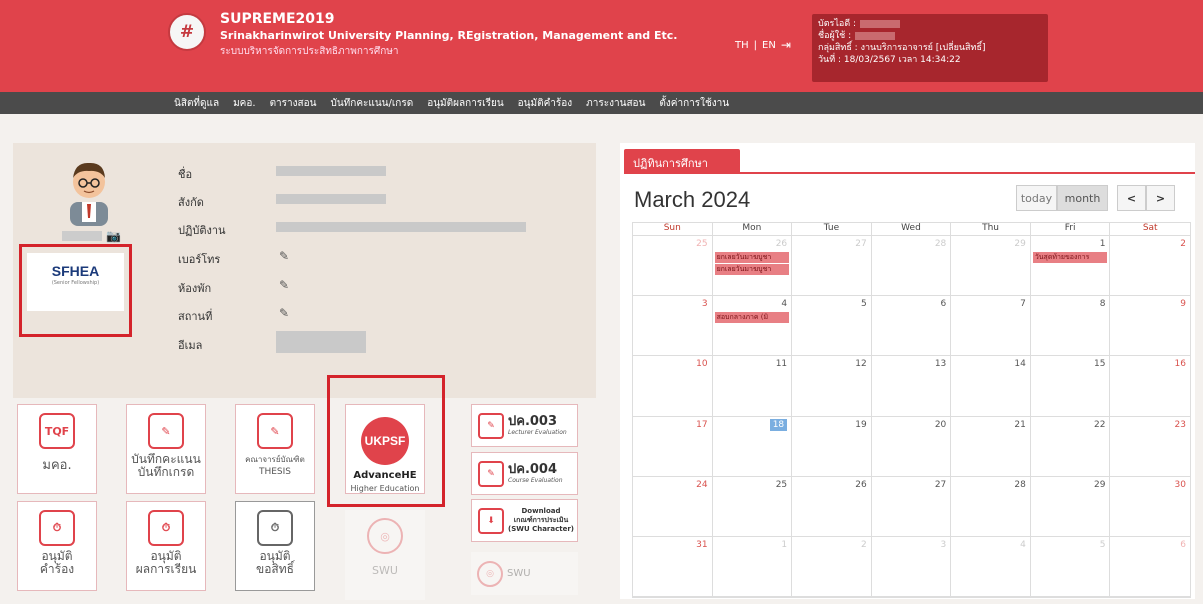  I want to click on pk004-title: ปค.004, so click(533, 469).